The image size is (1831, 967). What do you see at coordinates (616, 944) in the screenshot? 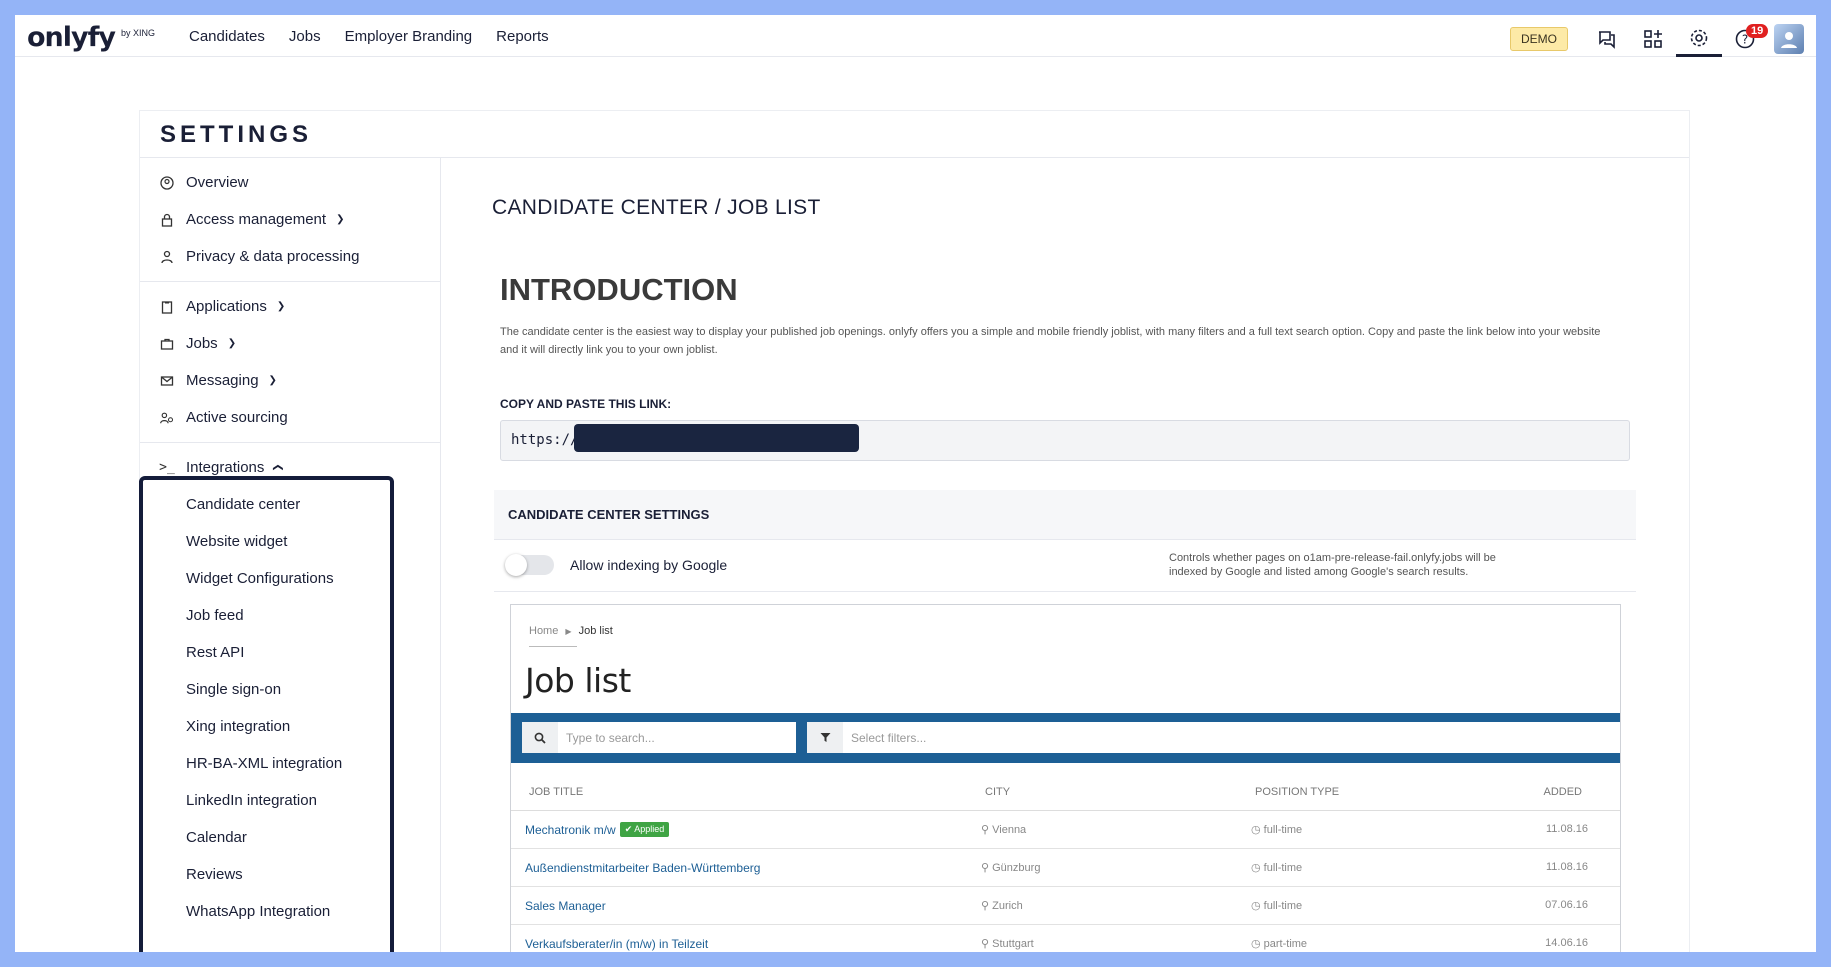
I see `job-title-link: Verkaufsberater/in (m/w) in Teilzeit` at bounding box center [616, 944].